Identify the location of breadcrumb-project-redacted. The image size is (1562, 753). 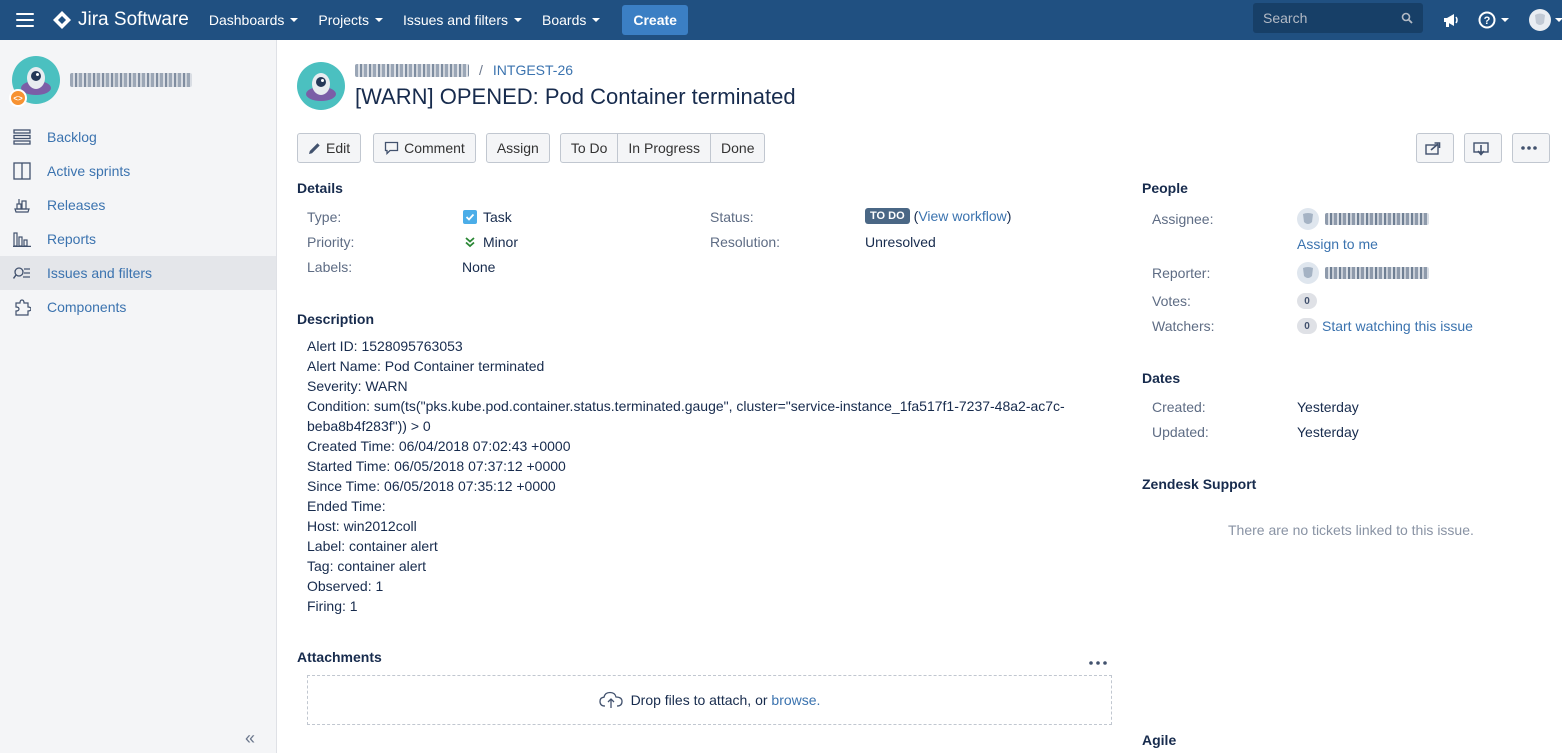
(412, 70).